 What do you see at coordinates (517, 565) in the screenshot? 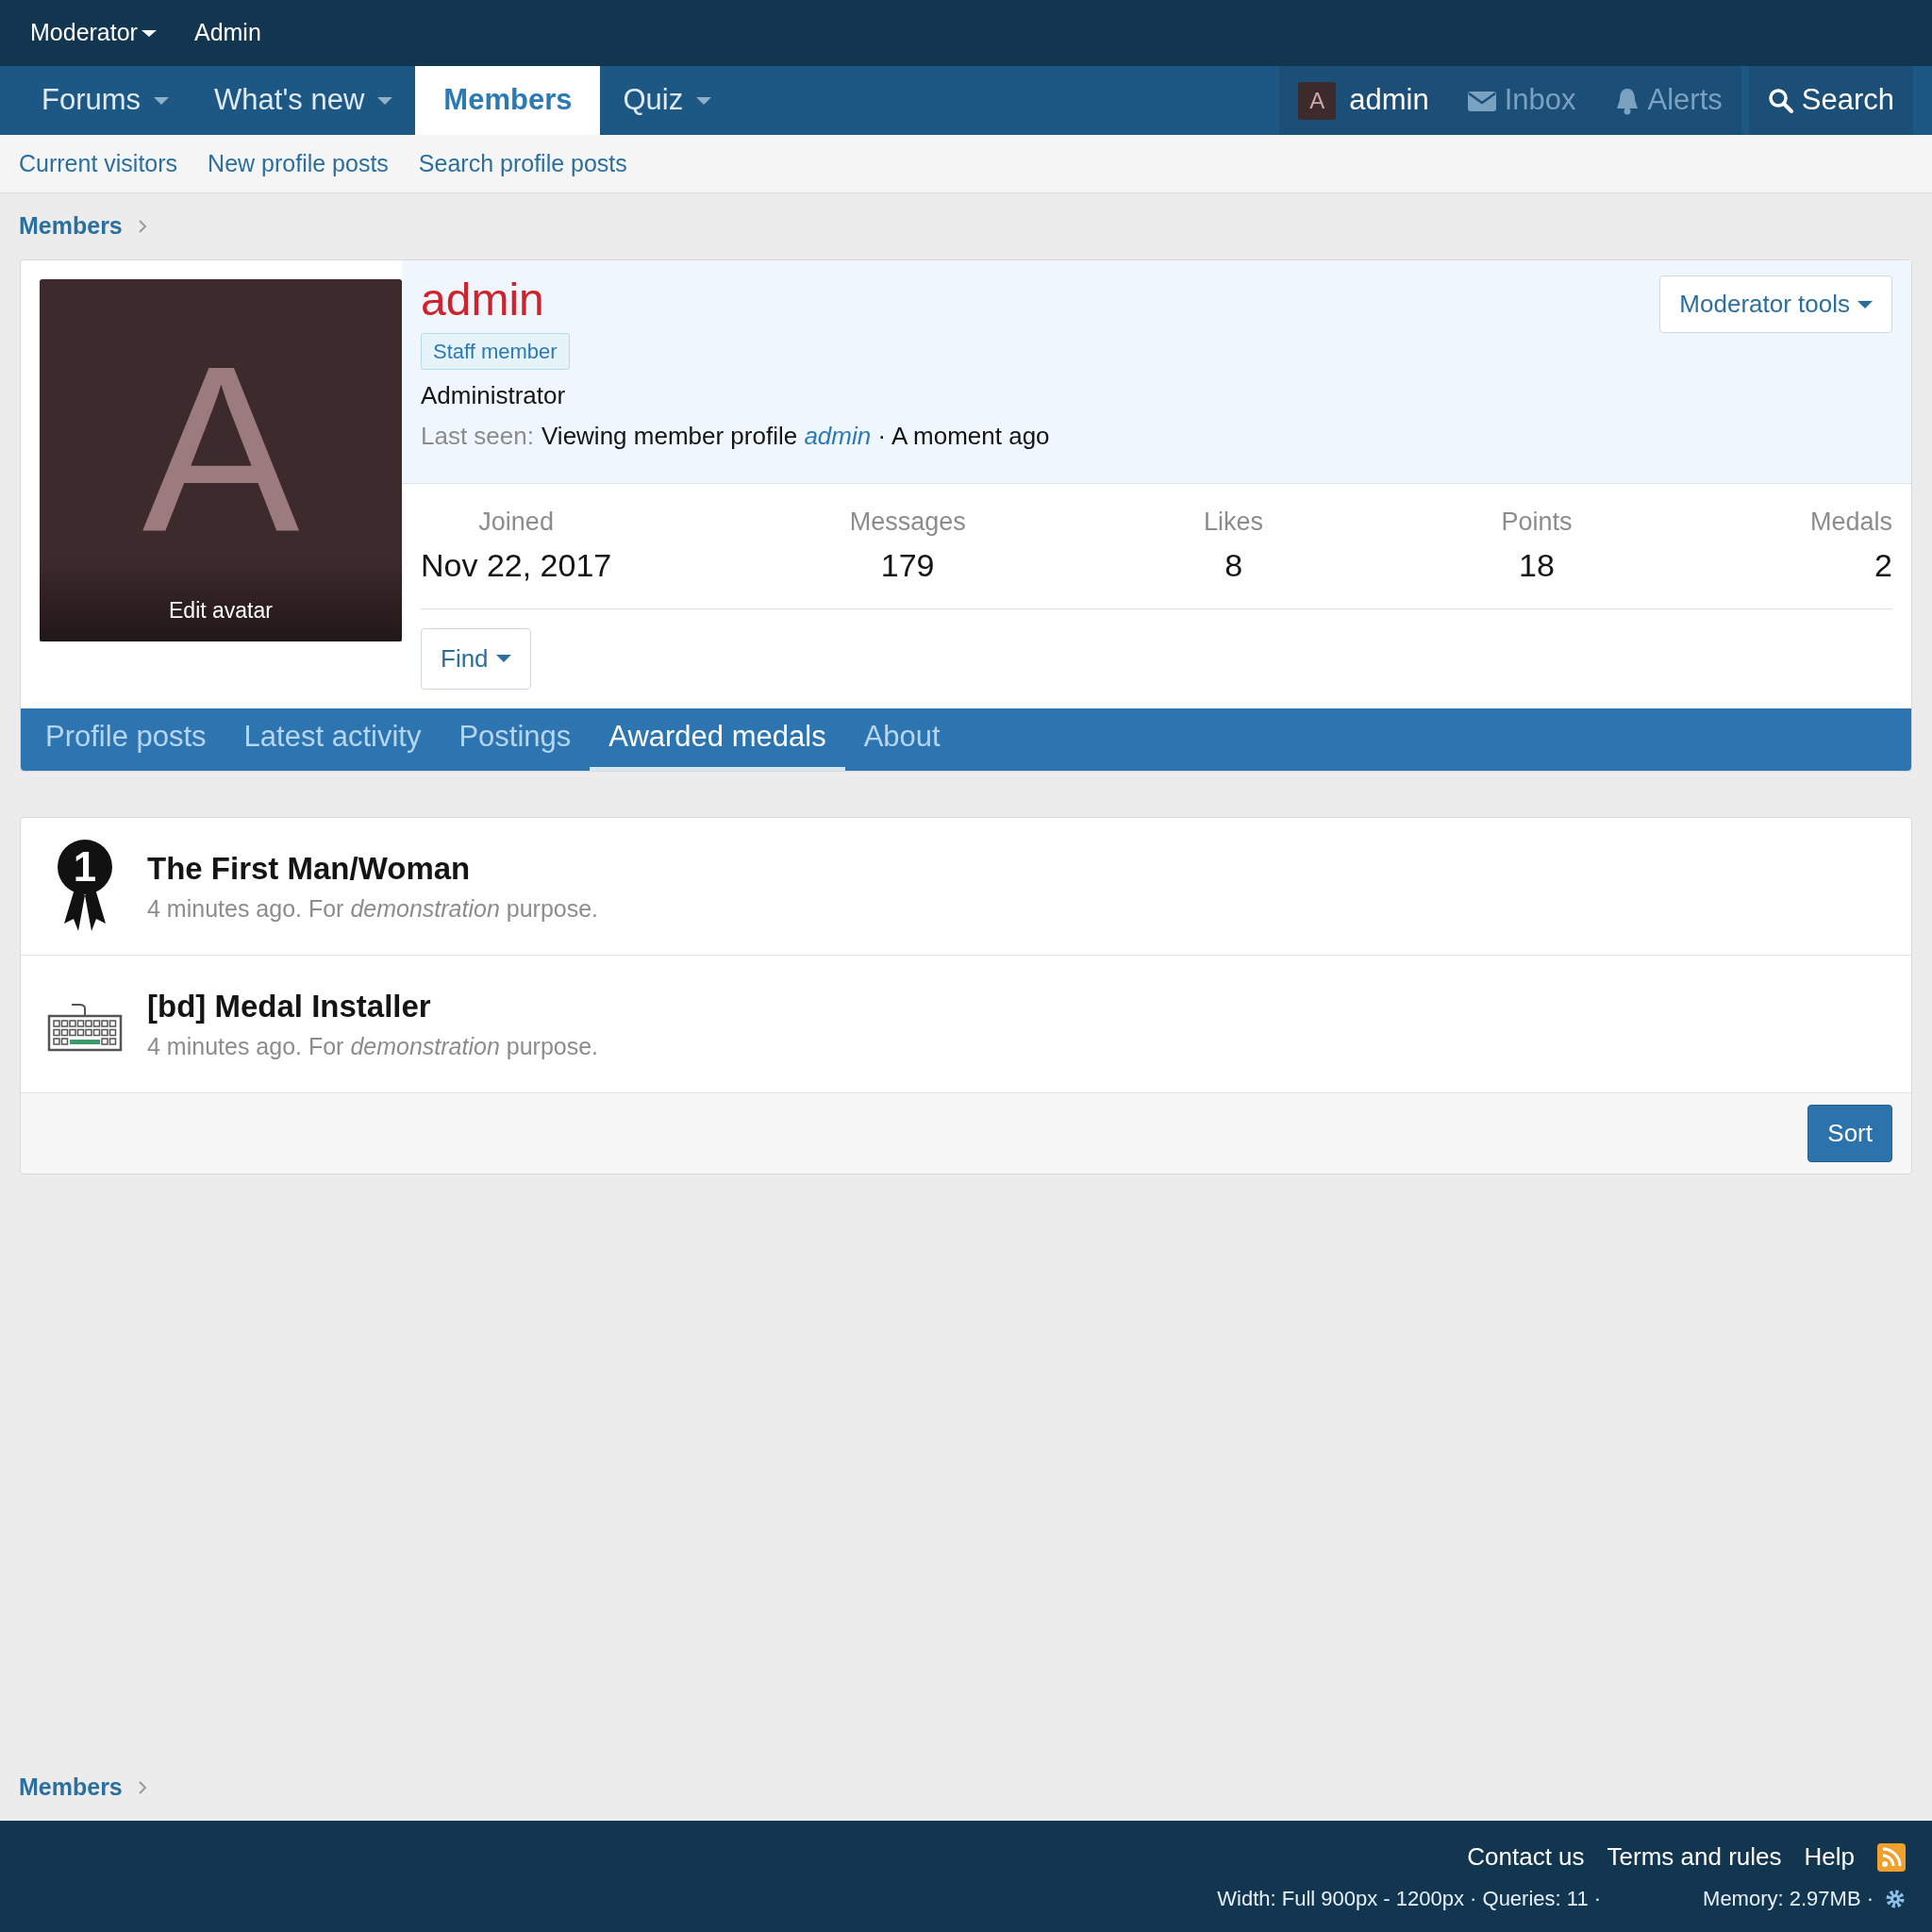
I see `stat-value: Nov 22, 2017` at bounding box center [517, 565].